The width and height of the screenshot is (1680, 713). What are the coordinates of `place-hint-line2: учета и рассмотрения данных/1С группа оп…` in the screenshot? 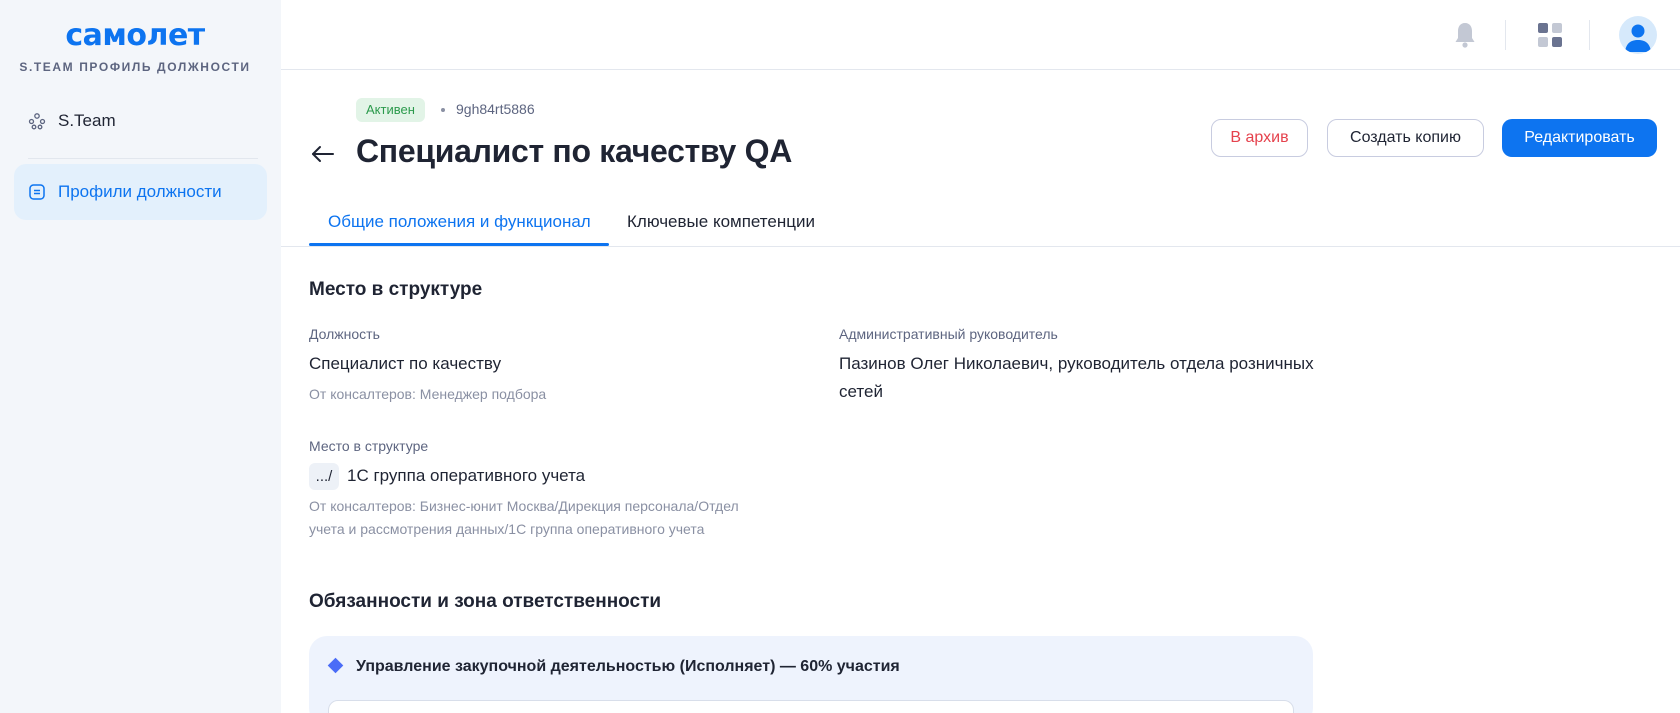 It's located at (507, 529).